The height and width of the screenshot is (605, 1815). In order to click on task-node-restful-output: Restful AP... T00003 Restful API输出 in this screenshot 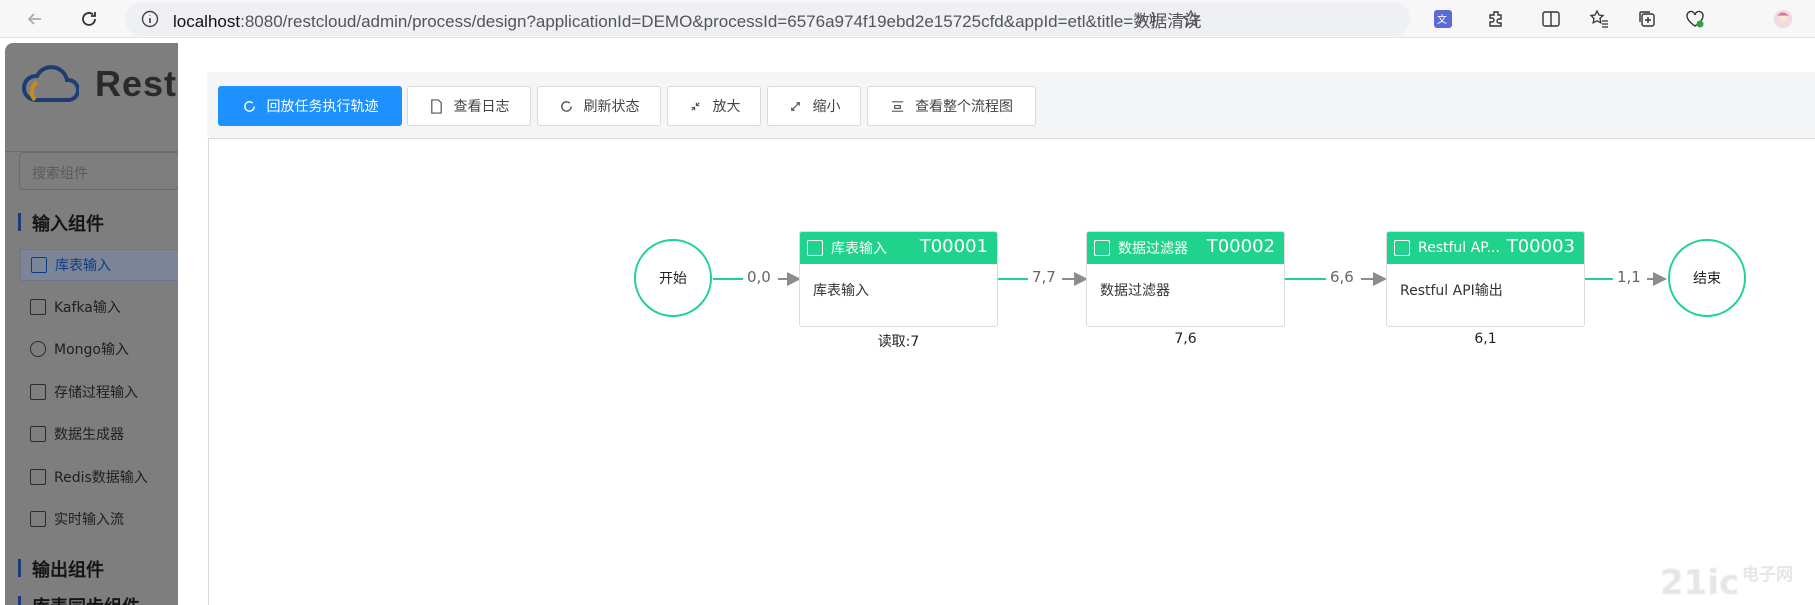, I will do `click(1485, 279)`.